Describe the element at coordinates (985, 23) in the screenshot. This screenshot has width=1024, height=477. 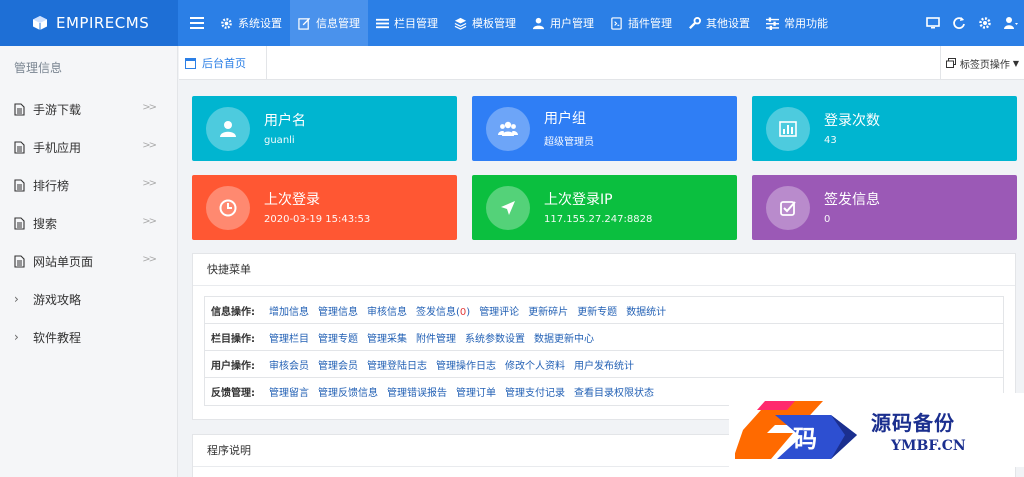
I see `settings-icon` at that location.